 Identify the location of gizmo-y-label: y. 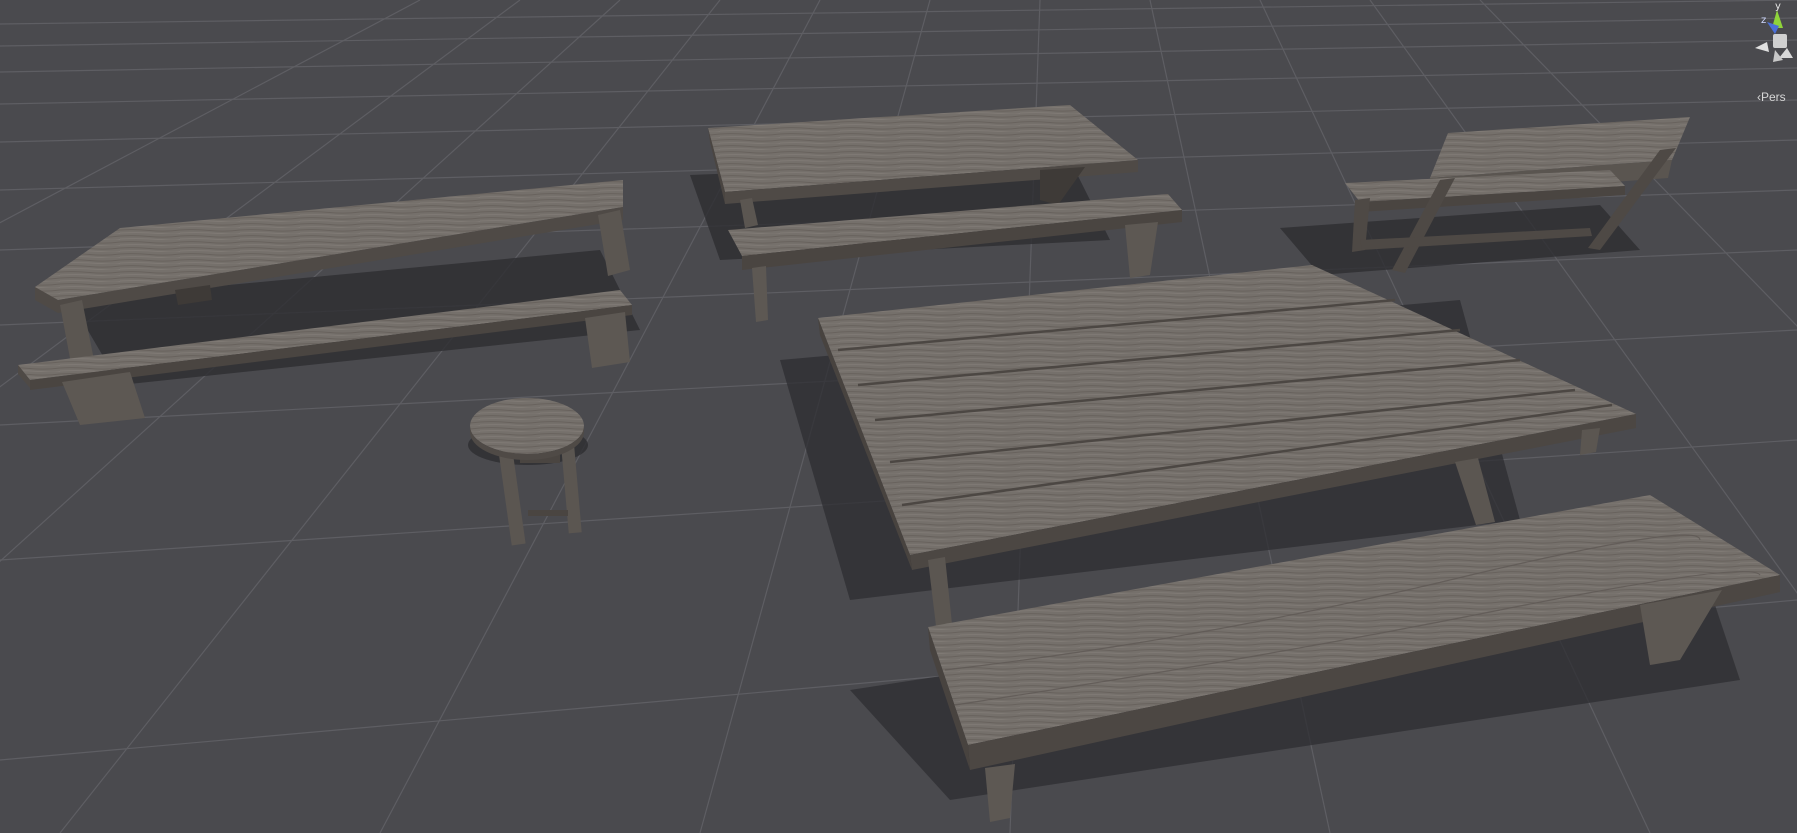
(1778, 6).